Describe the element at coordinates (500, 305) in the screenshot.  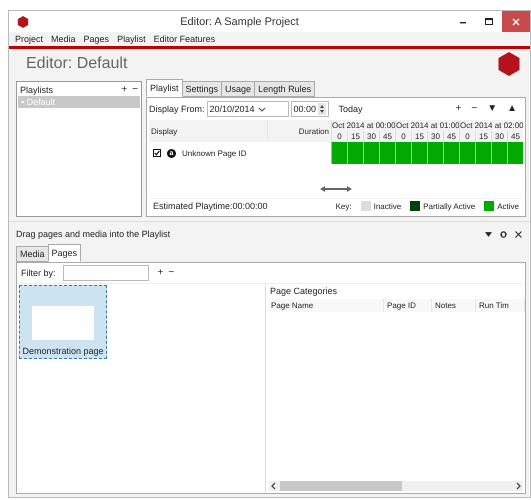
I see `column-header: Run Tim` at that location.